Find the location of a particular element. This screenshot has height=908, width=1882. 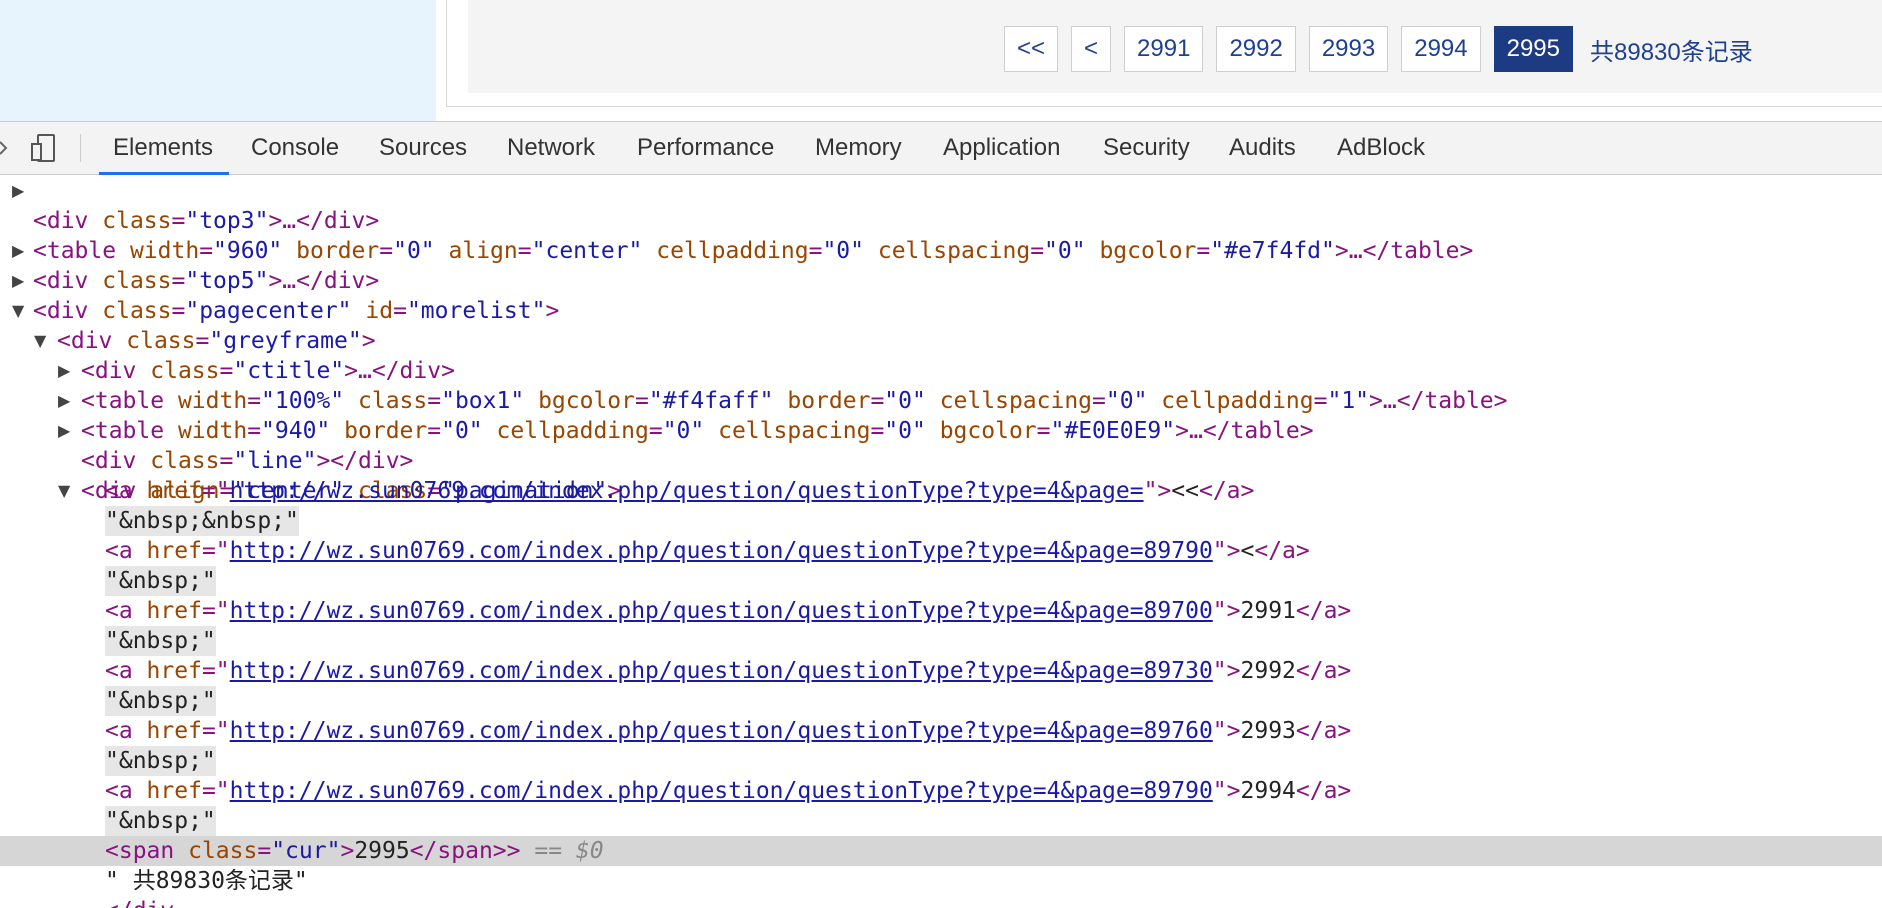

tab-sources: Sources is located at coordinates (423, 148).